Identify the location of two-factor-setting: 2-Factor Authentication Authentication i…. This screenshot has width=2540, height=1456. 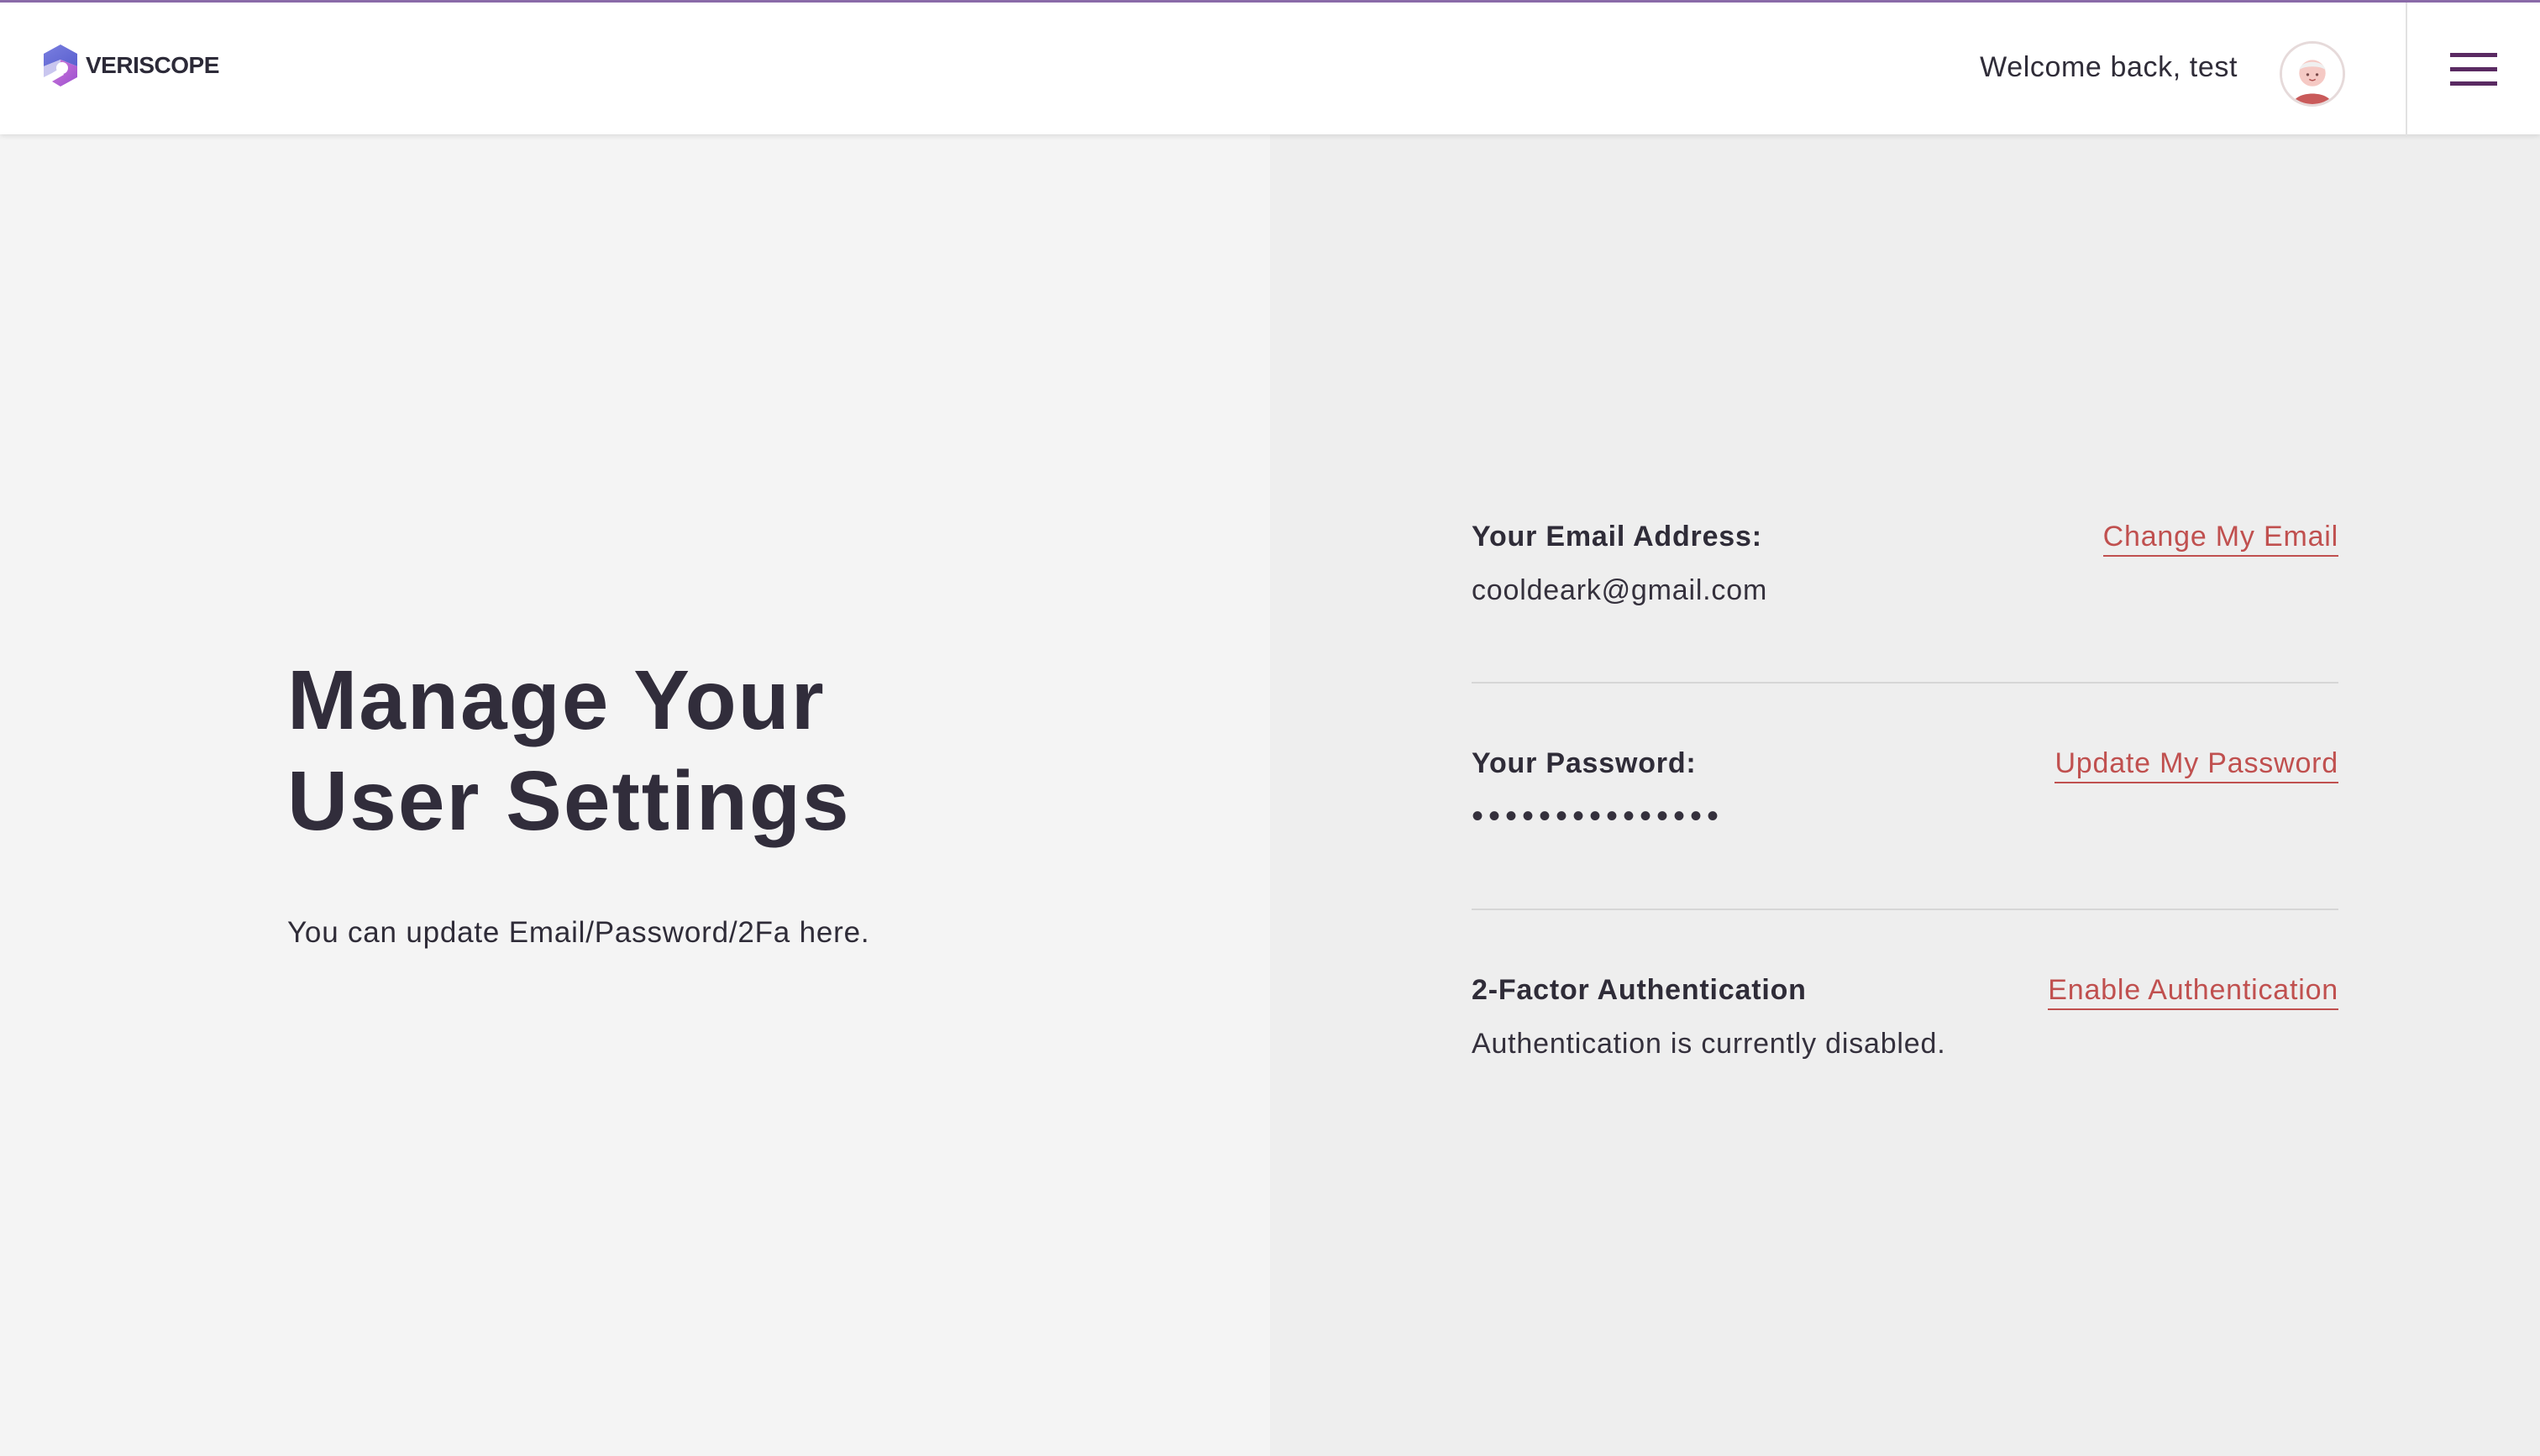
(1905, 1020).